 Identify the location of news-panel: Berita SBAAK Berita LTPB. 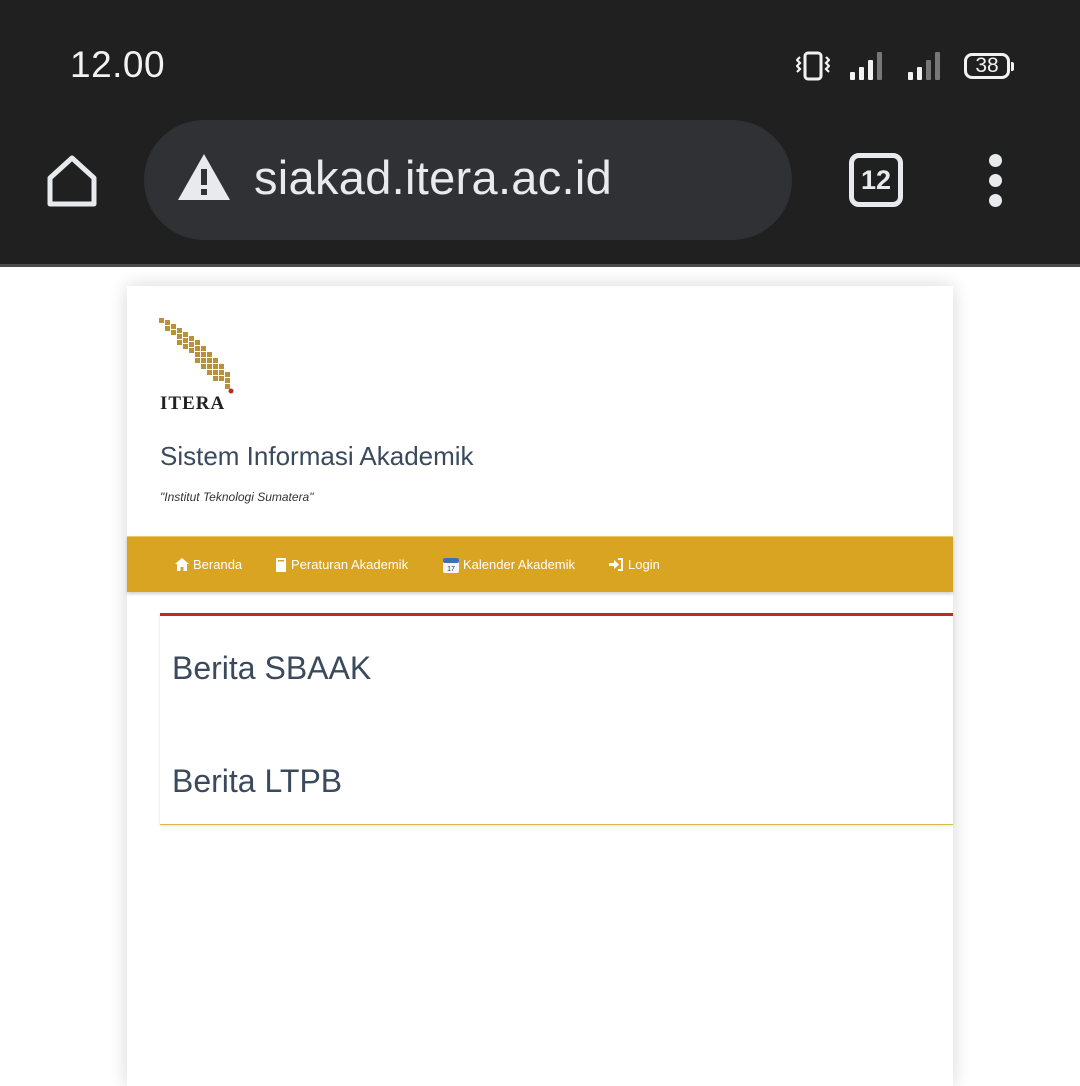
(556, 719).